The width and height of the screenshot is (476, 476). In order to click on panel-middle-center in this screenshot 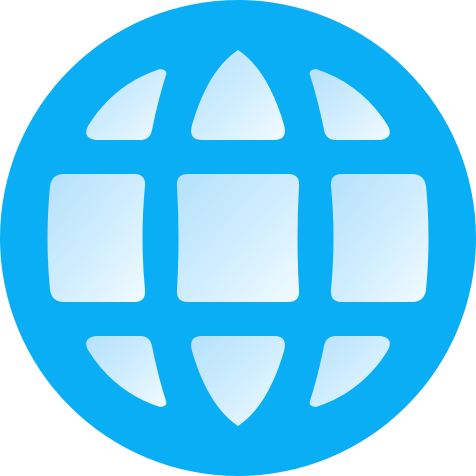, I will do `click(238, 238)`.